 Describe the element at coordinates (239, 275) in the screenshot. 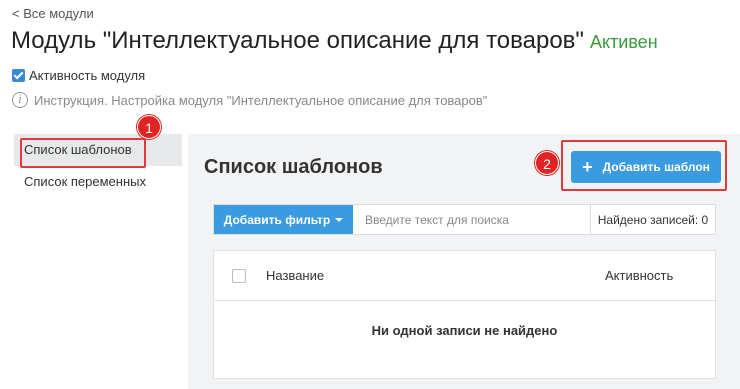

I see `select-all-checkbox` at that location.